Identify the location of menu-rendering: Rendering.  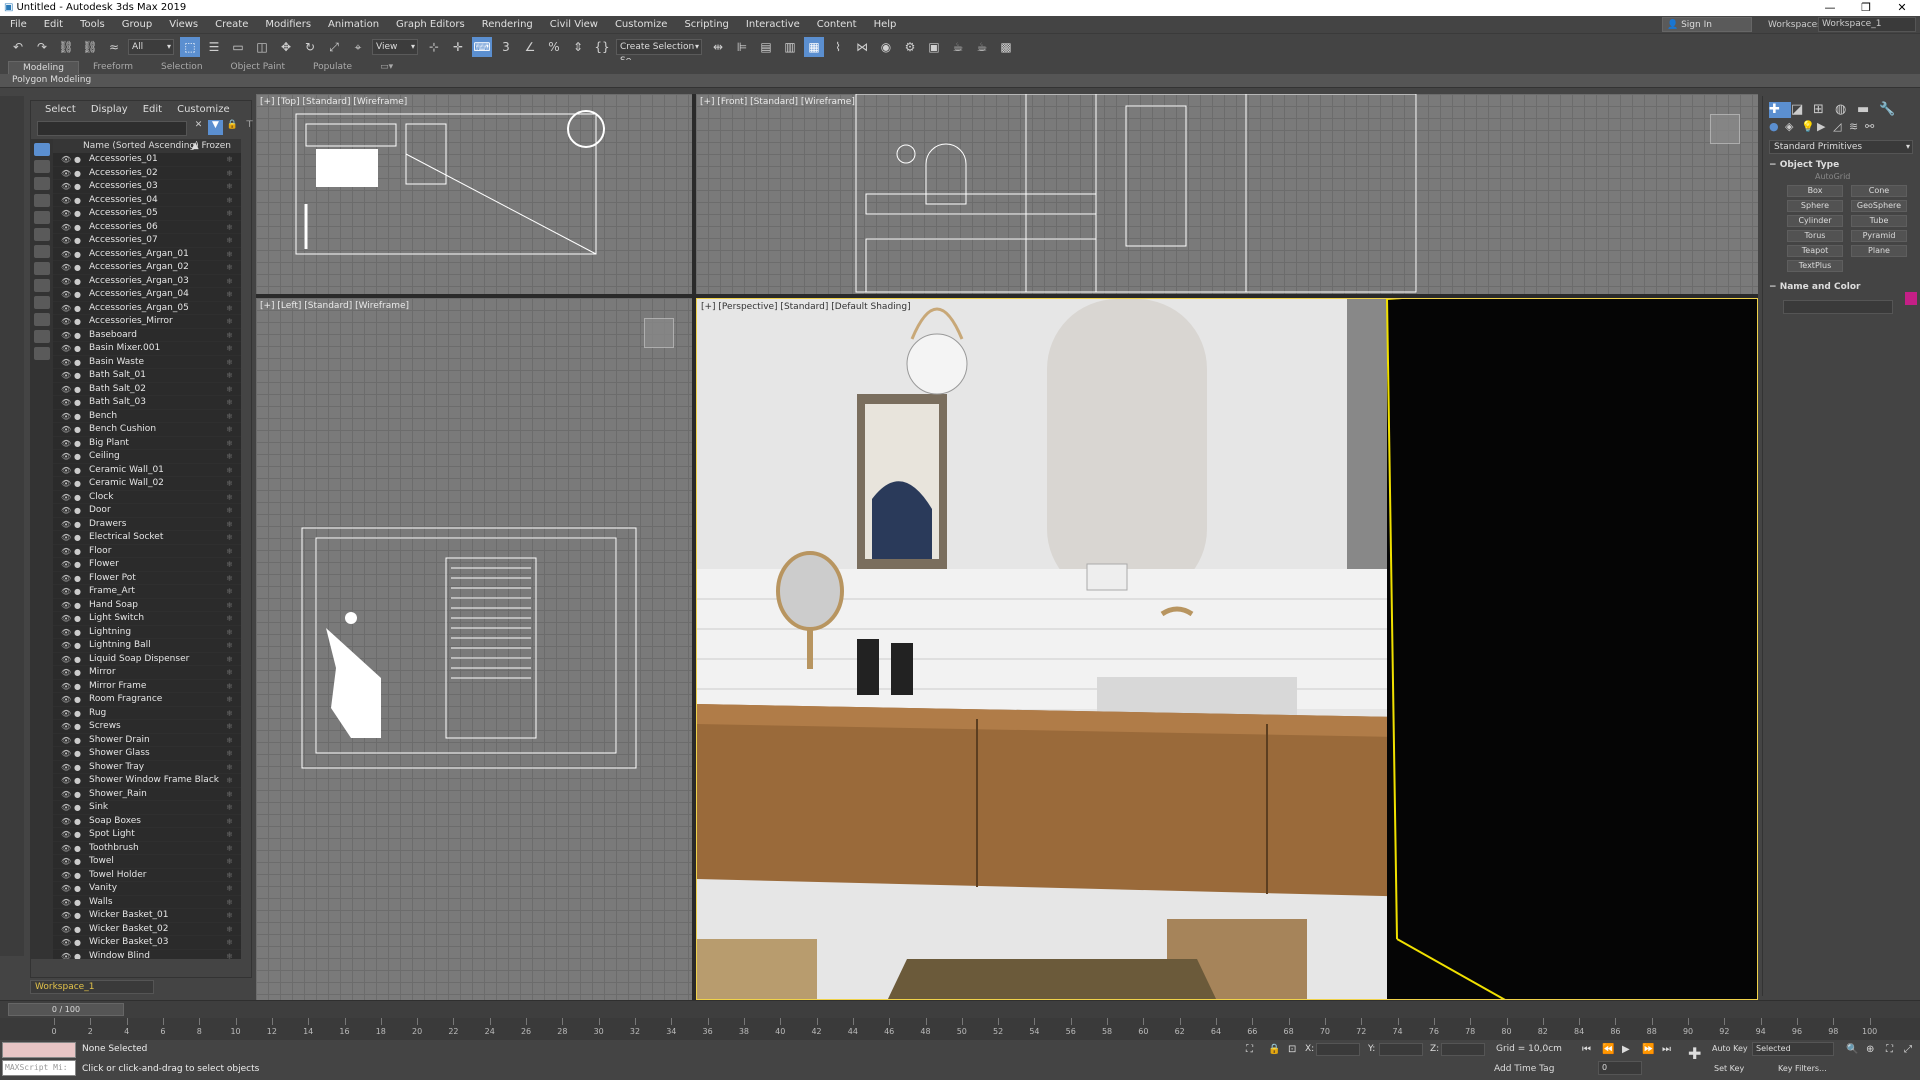
(507, 24).